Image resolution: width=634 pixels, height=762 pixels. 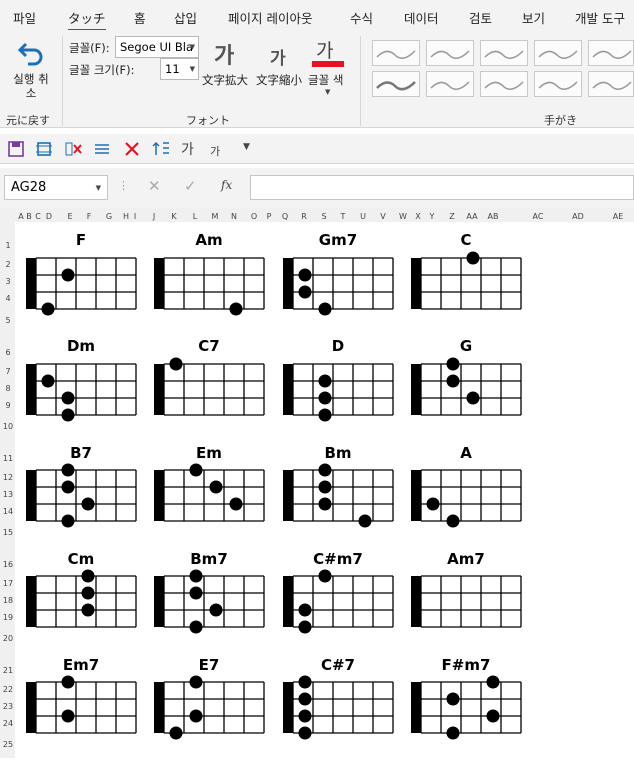 I want to click on name-box: AG28 ▼, so click(x=56, y=187).